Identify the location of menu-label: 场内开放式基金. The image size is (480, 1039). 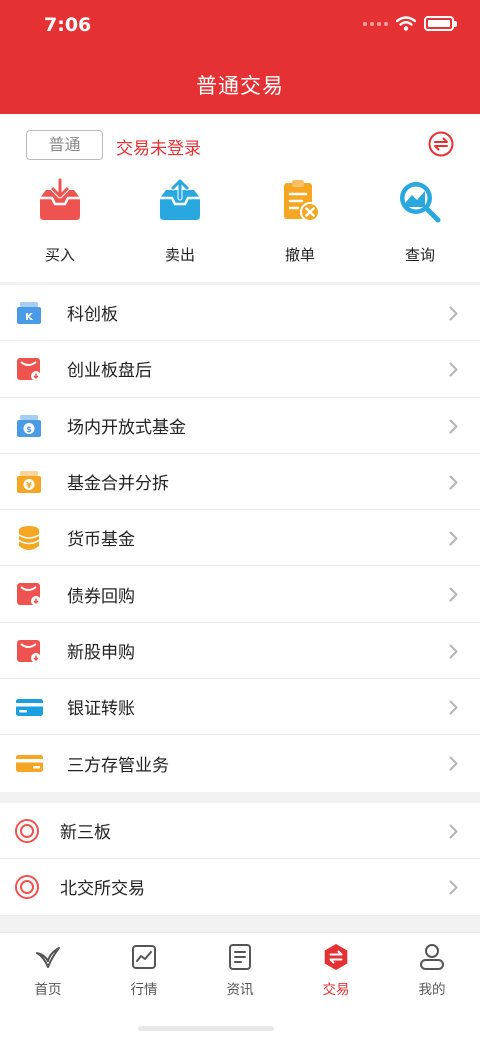
(126, 427).